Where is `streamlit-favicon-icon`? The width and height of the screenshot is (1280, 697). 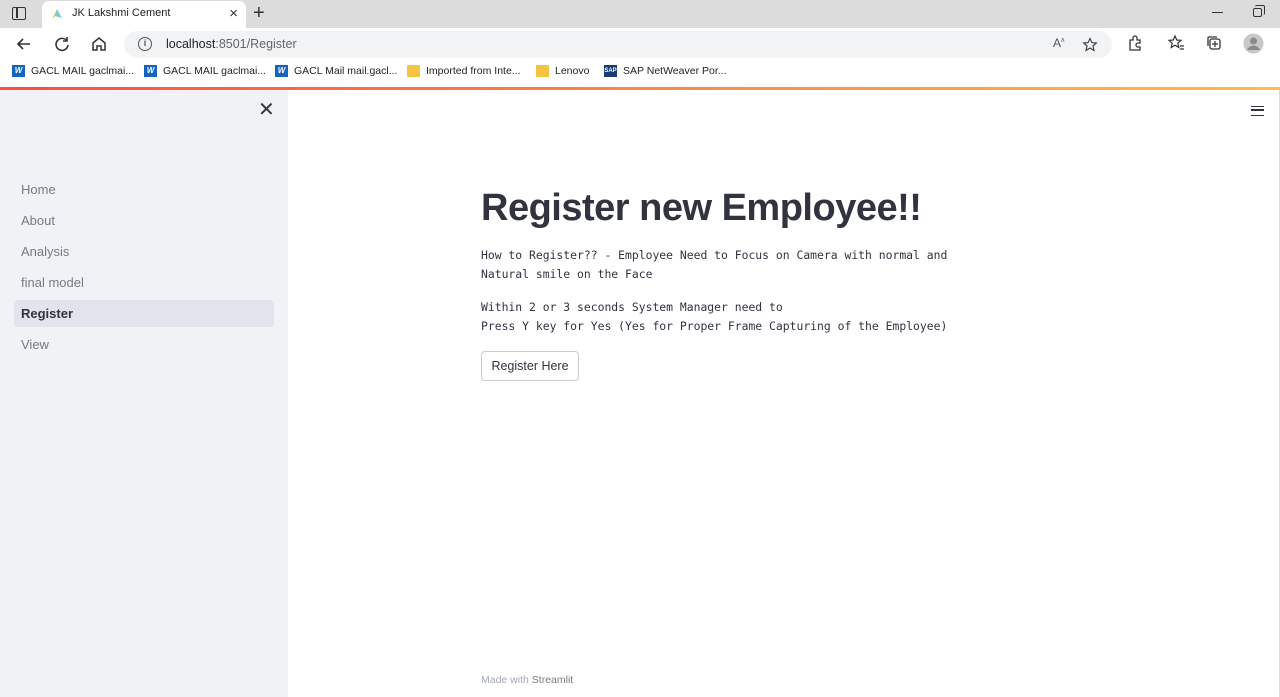
streamlit-favicon-icon is located at coordinates (57, 14).